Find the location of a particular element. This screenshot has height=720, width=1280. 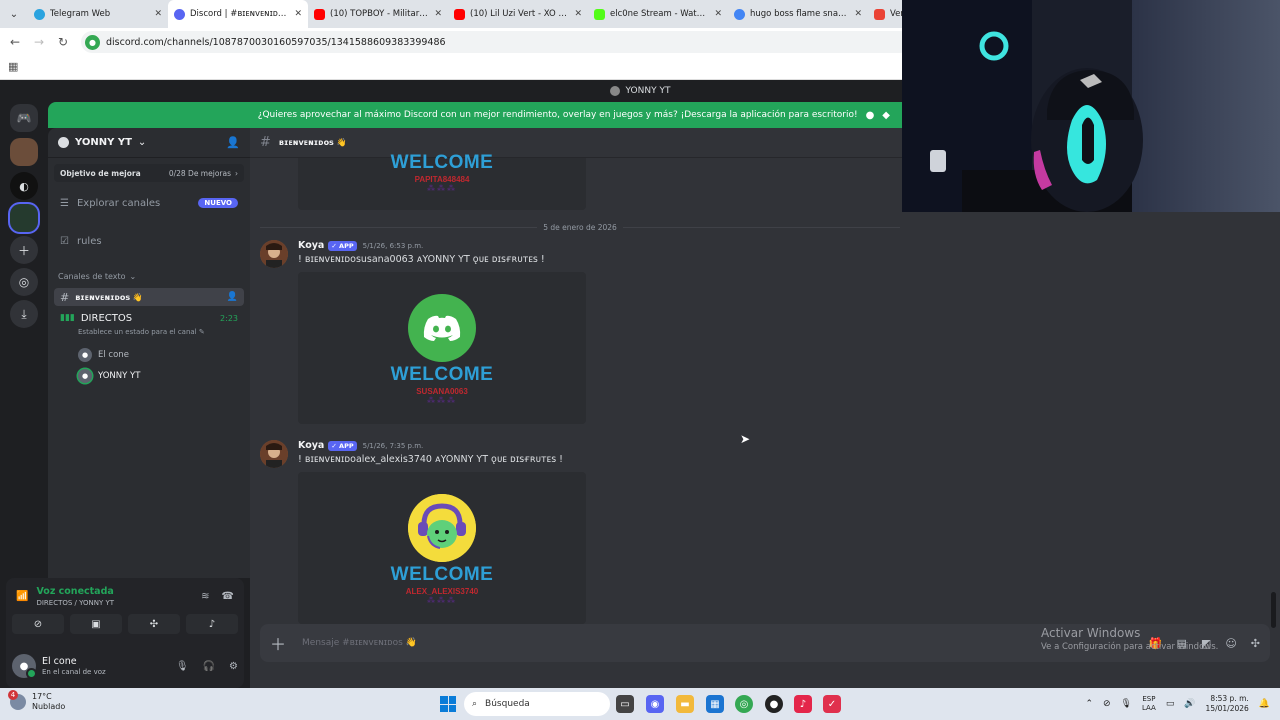

weather-temp: 17°C is located at coordinates (42, 696).